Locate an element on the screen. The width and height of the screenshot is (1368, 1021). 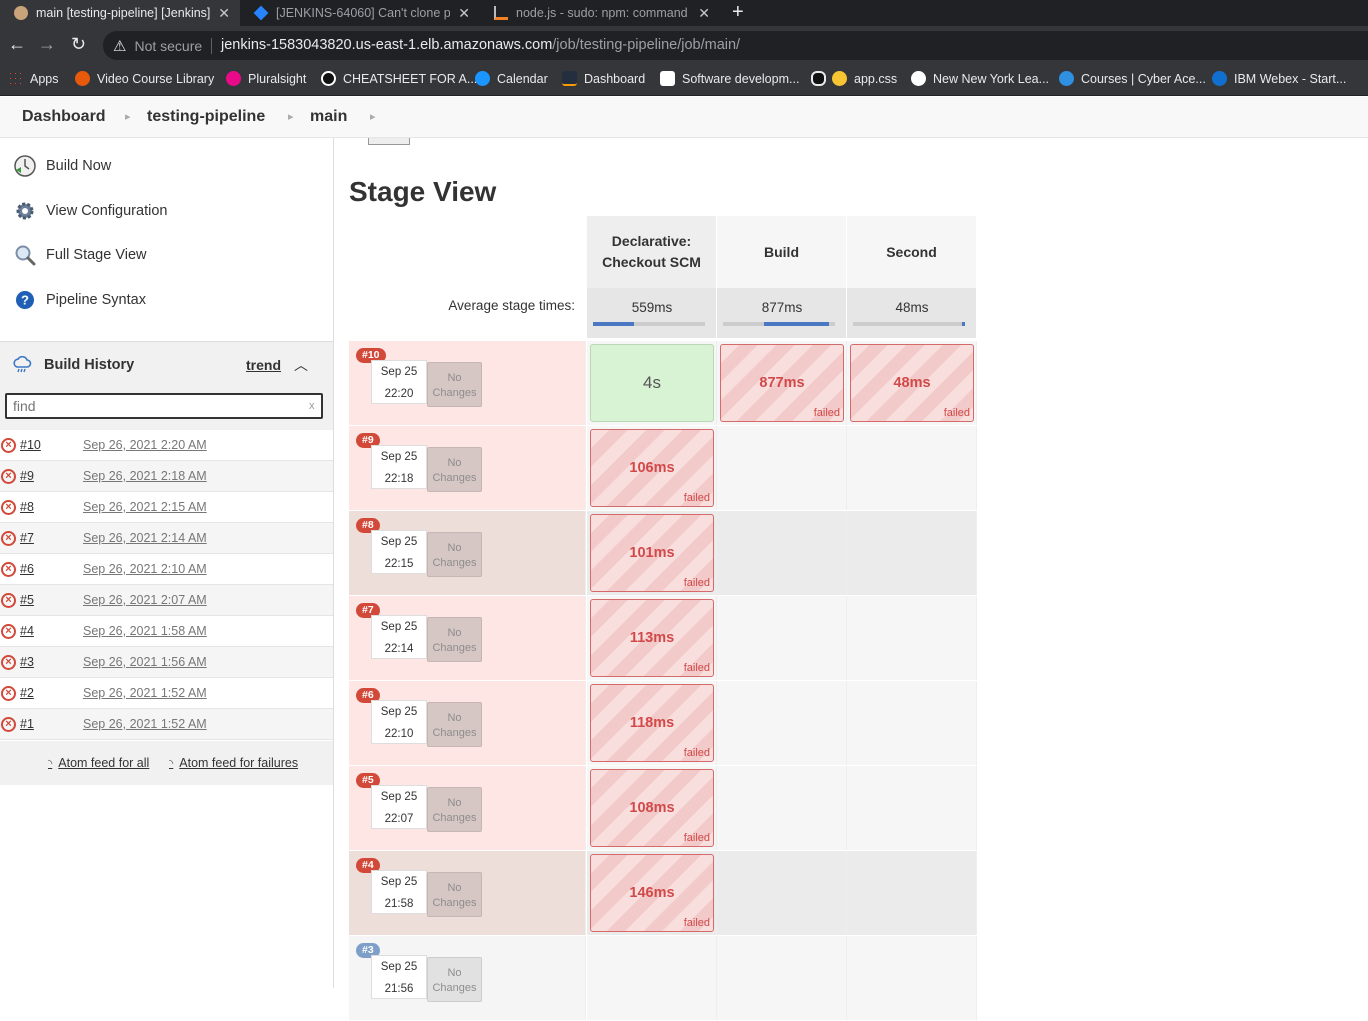
breadcrumb-main: main is located at coordinates (328, 117).